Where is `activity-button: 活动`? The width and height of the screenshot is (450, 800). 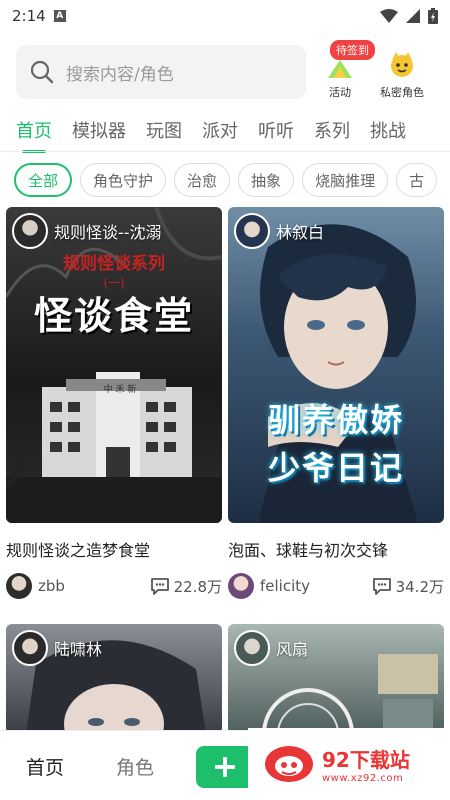
activity-button: 活动 is located at coordinates (340, 79).